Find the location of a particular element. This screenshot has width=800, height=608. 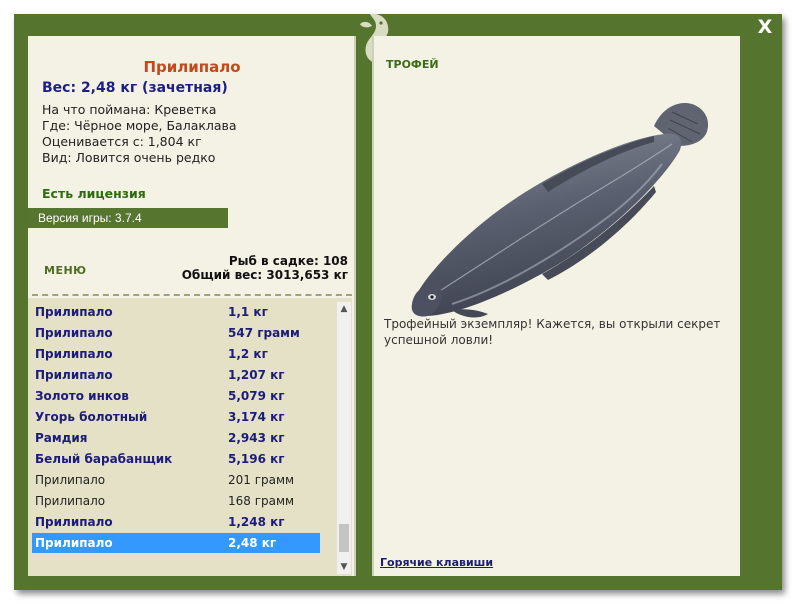

fish-picture is located at coordinates (560, 210).